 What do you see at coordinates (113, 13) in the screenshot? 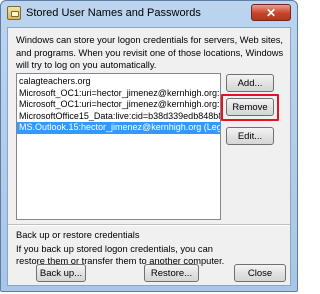
I see `window-title: Stored User Names and Passwords` at bounding box center [113, 13].